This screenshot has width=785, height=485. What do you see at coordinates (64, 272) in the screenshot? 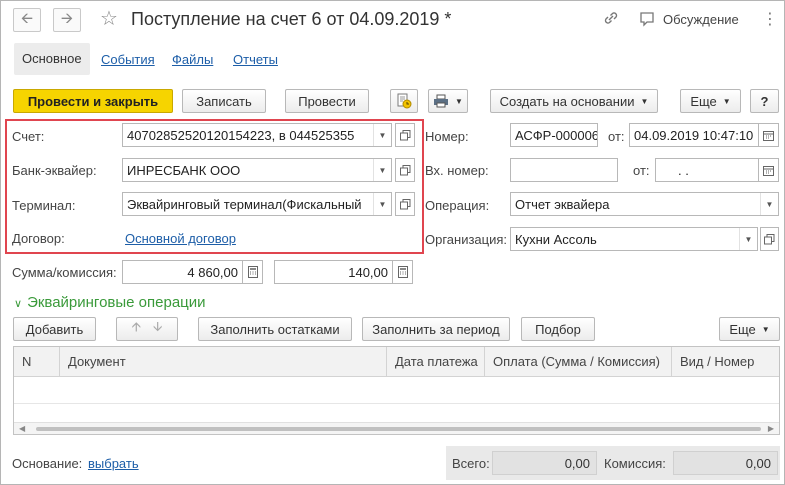
I see `amount-label: Сумма/комиссия:` at bounding box center [64, 272].